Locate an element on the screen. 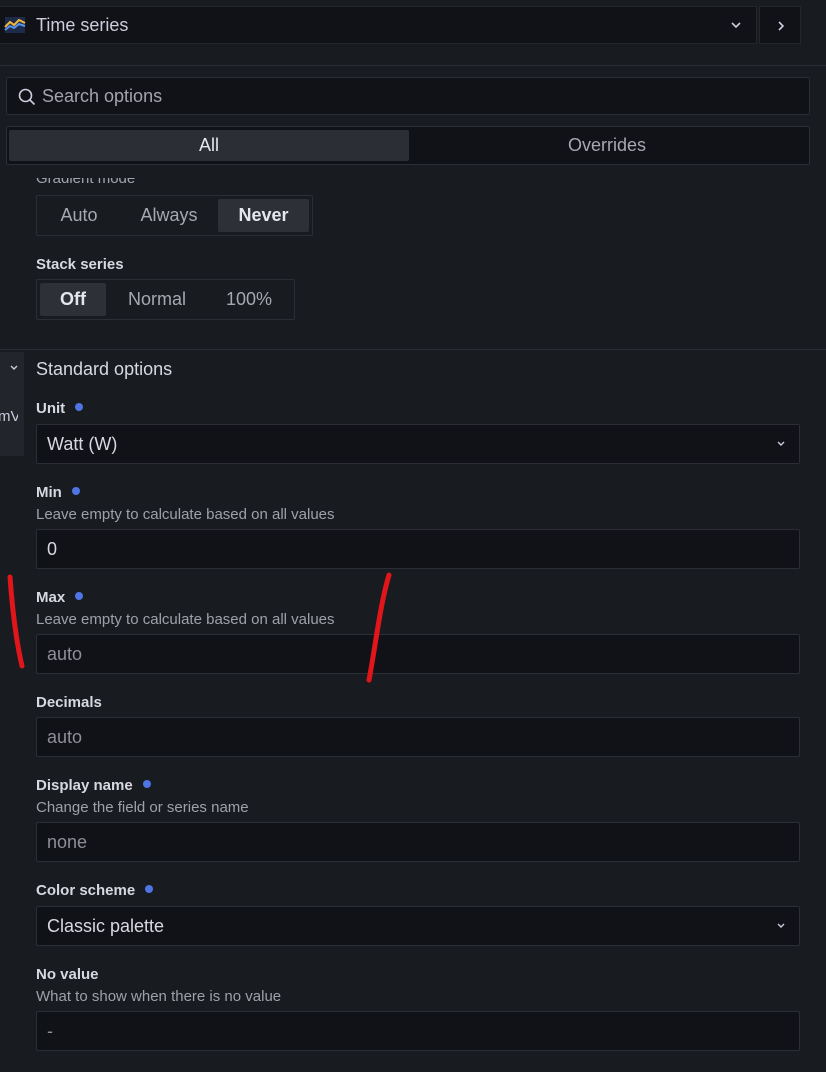 The image size is (826, 1072). options-tabs: All Overrides is located at coordinates (408, 145).